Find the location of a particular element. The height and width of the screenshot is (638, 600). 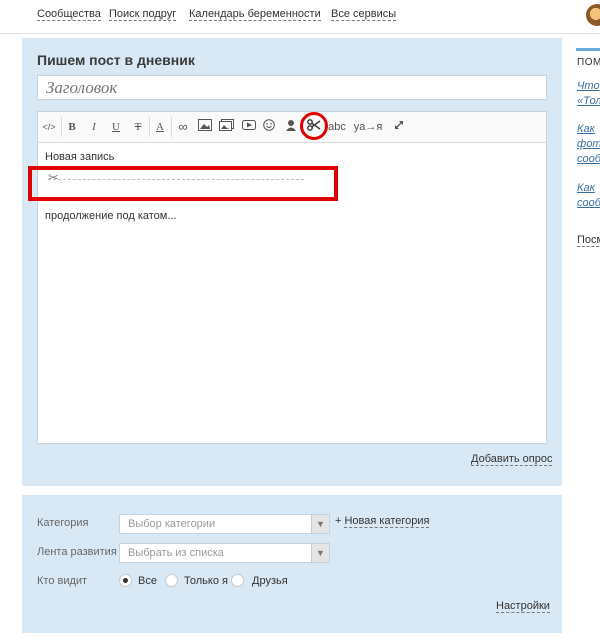

feed-select: Выбрать из списка ▼ is located at coordinates (224, 553).